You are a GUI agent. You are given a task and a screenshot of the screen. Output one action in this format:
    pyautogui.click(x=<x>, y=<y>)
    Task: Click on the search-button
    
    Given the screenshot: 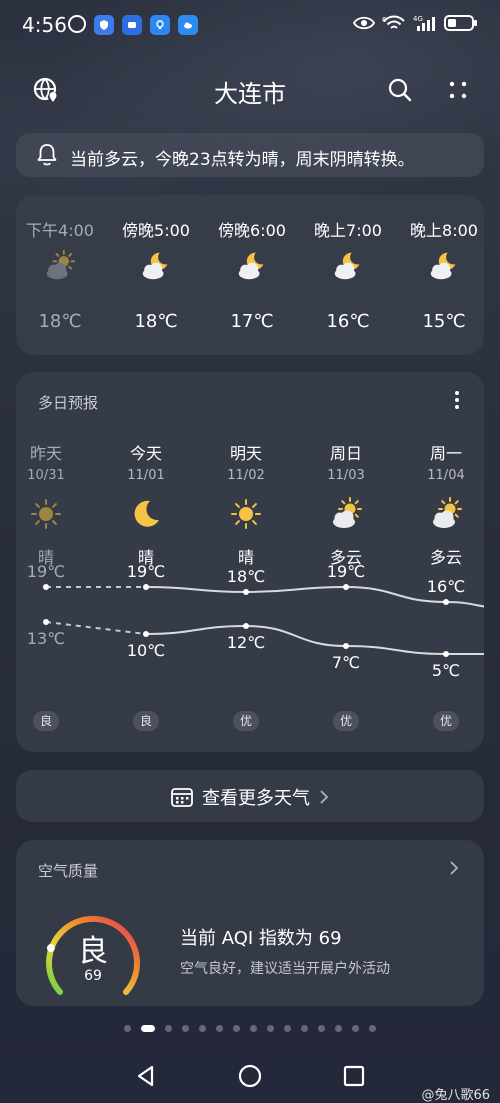 What is the action you would take?
    pyautogui.click(x=400, y=90)
    